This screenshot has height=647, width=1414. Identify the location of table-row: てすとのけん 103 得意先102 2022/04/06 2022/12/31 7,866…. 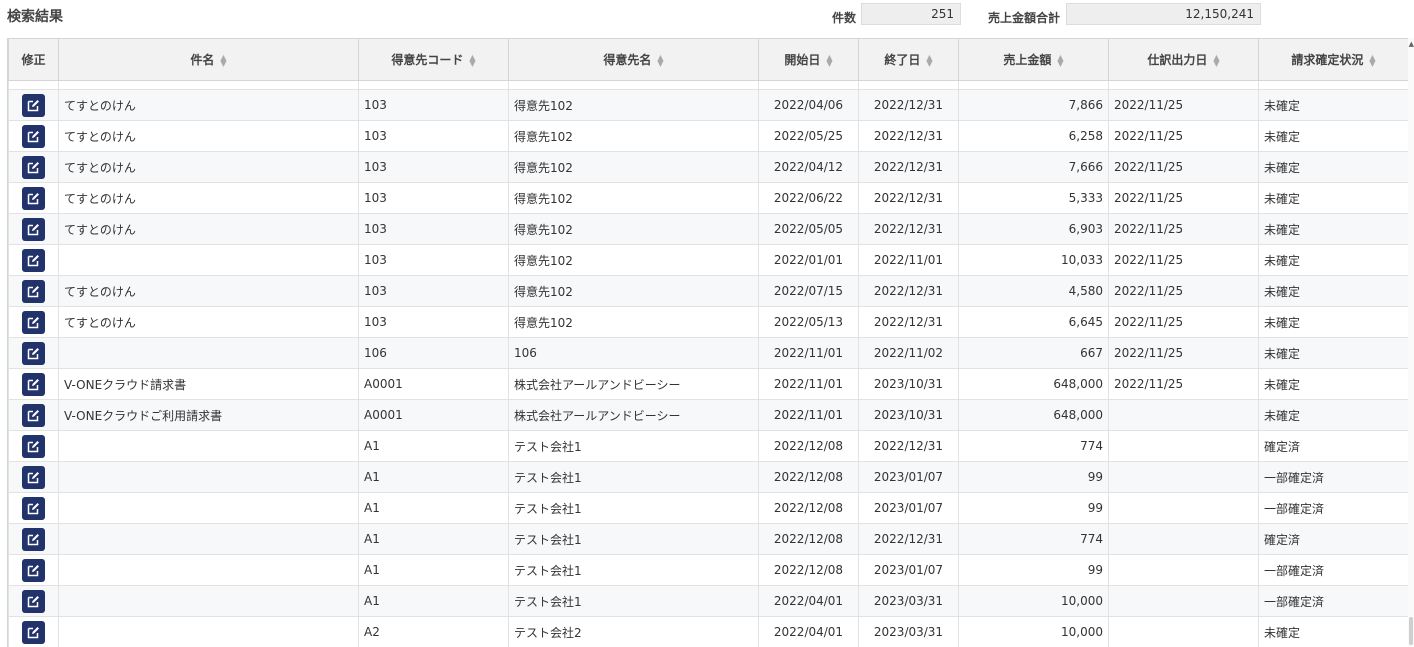
(708, 105).